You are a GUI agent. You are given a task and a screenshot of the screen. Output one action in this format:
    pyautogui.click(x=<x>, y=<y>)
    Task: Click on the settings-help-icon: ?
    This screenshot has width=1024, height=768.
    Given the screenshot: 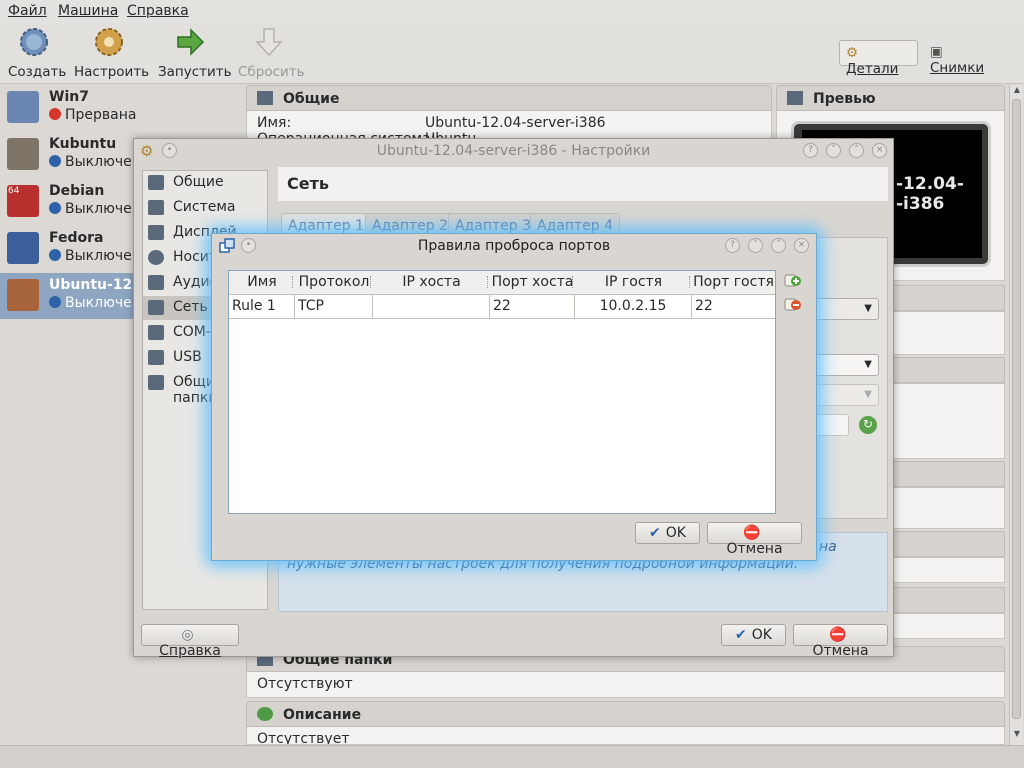 What is the action you would take?
    pyautogui.click(x=810, y=150)
    